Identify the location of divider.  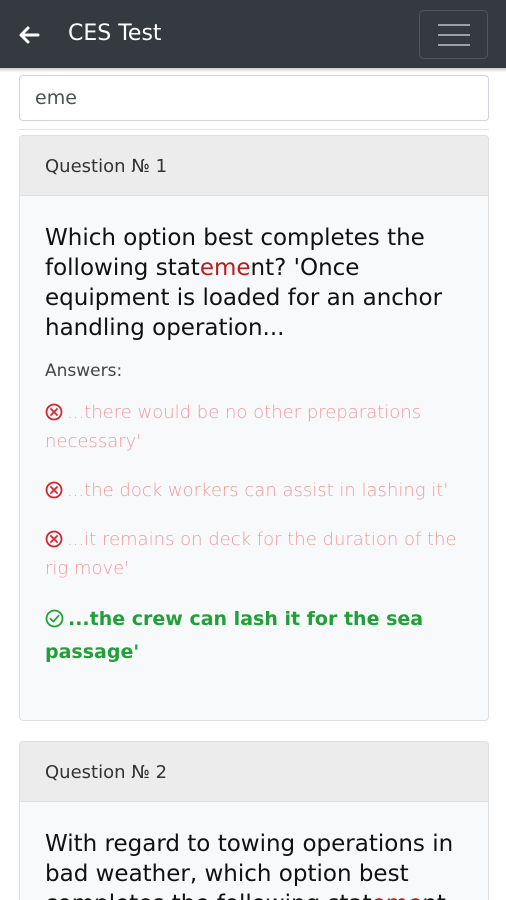
(254, 129).